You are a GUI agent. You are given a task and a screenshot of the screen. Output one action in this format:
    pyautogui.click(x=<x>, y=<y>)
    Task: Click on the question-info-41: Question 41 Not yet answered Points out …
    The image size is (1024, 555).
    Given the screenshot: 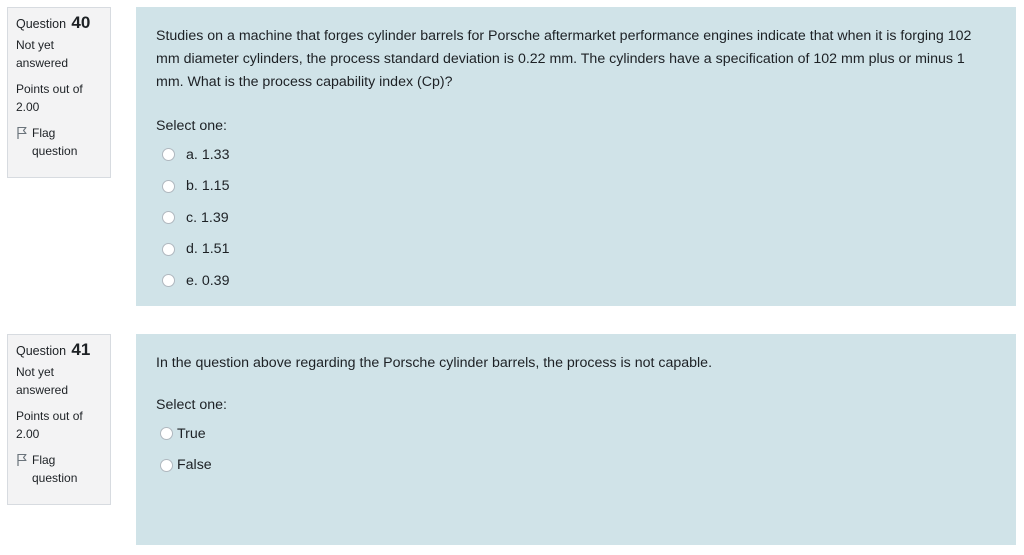 What is the action you would take?
    pyautogui.click(x=59, y=419)
    